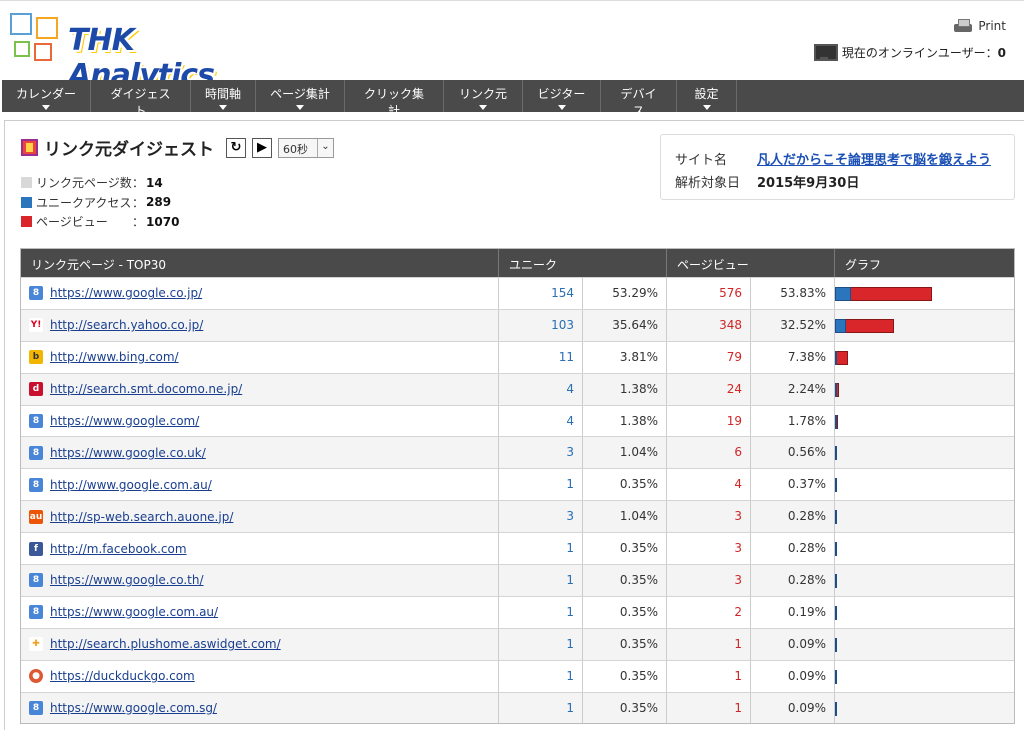 The image size is (1024, 730). I want to click on play-button: ▶, so click(262, 147).